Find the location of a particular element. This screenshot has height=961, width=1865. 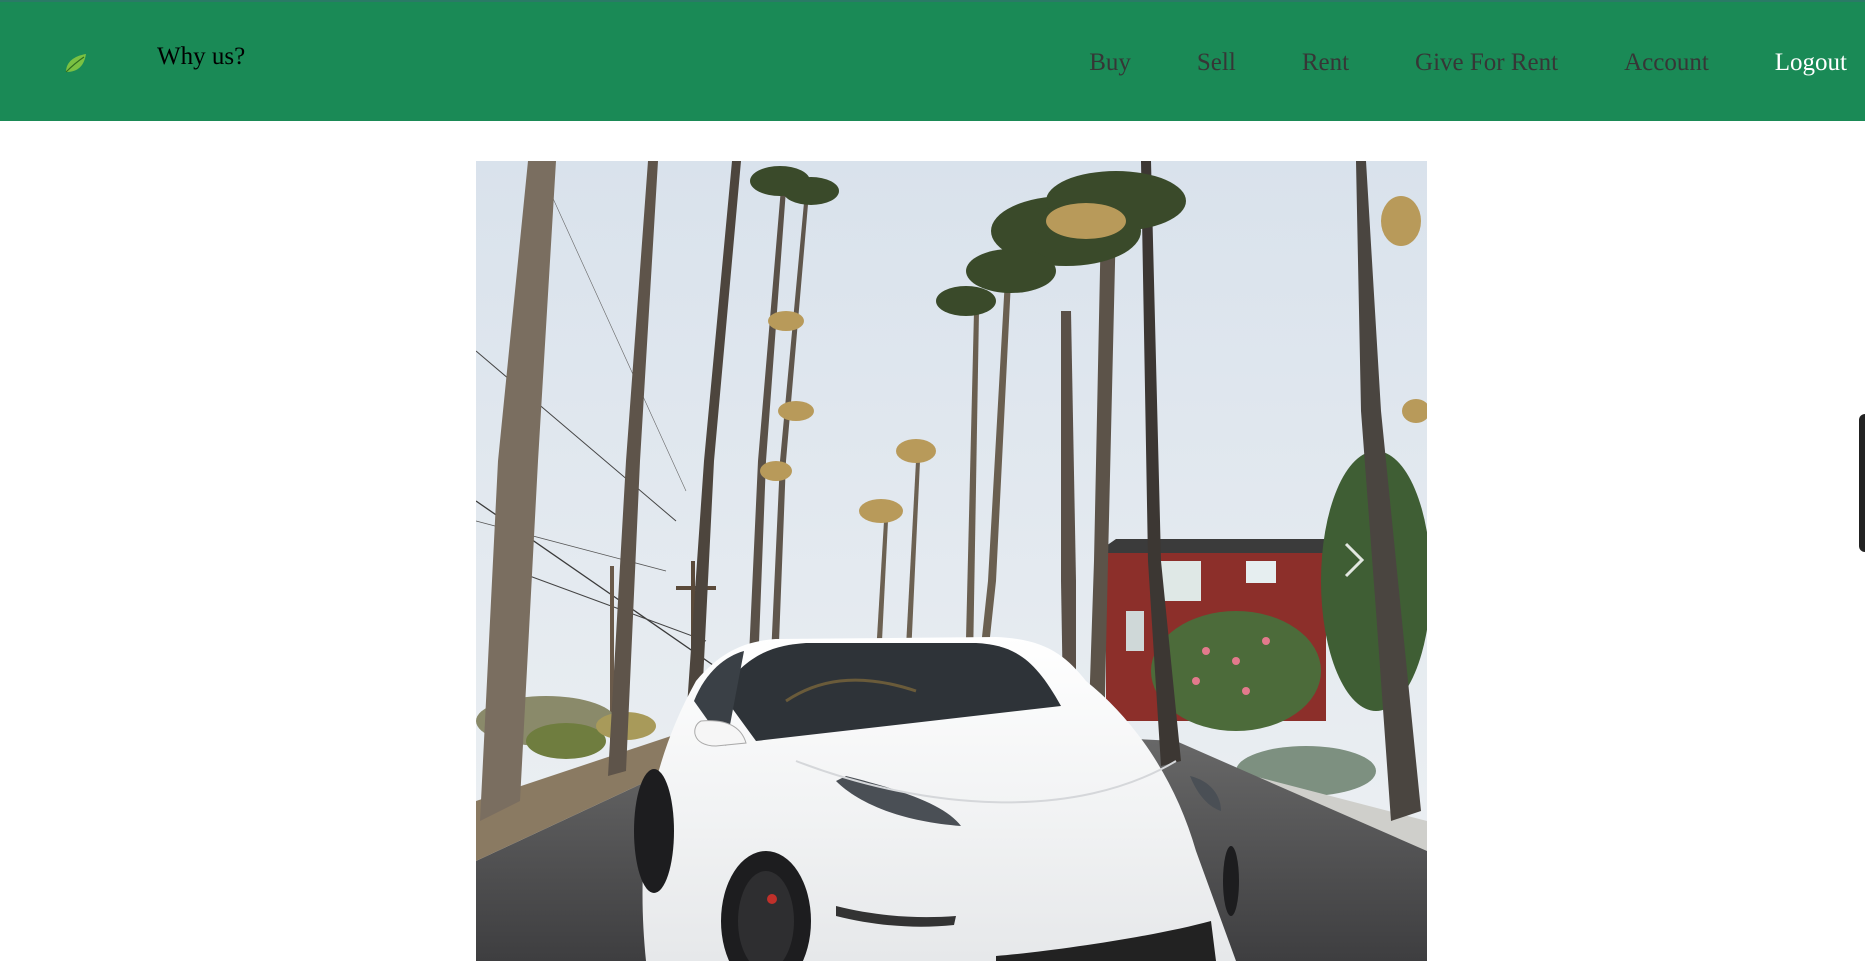

chevron-right-icon is located at coordinates (1353, 560).